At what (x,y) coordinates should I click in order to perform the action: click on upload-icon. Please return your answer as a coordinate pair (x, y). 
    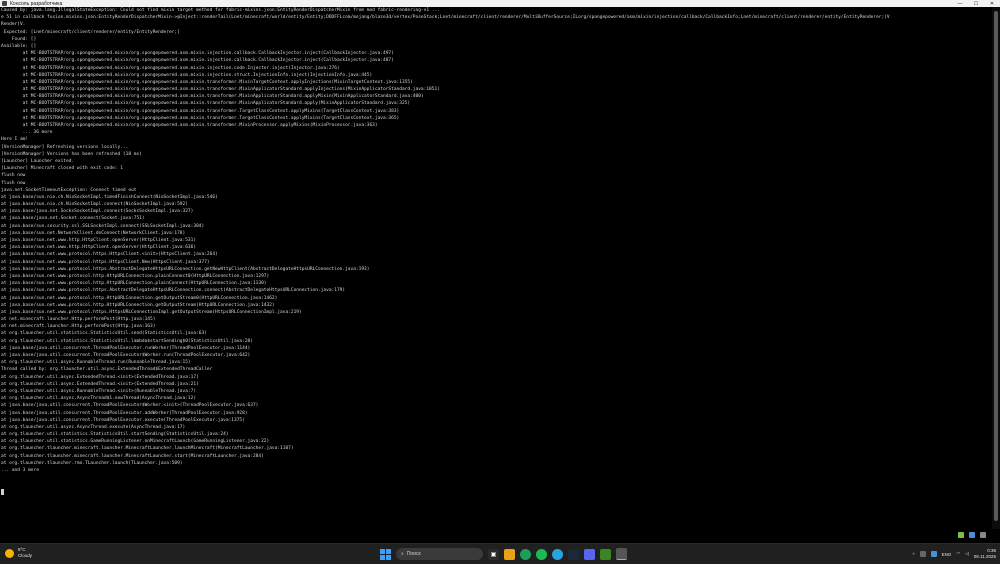
    Looking at the image, I should click on (972, 535).